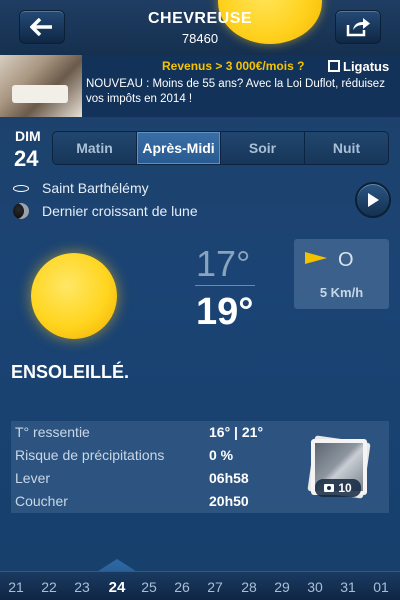 The height and width of the screenshot is (600, 400). I want to click on time-of-day-tabs: Matin Après-Midi Soir Nuit, so click(220, 148).